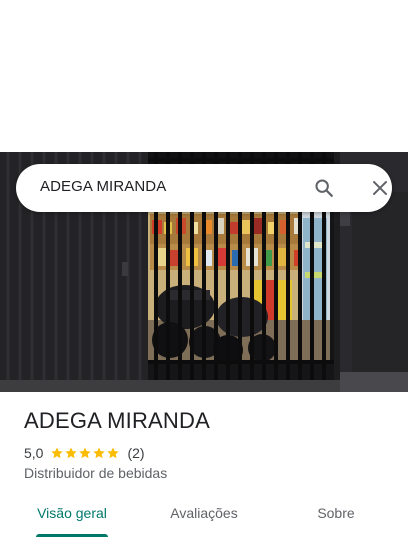  What do you see at coordinates (103, 186) in the screenshot?
I see `search-input: ADEGA MIRANDA` at bounding box center [103, 186].